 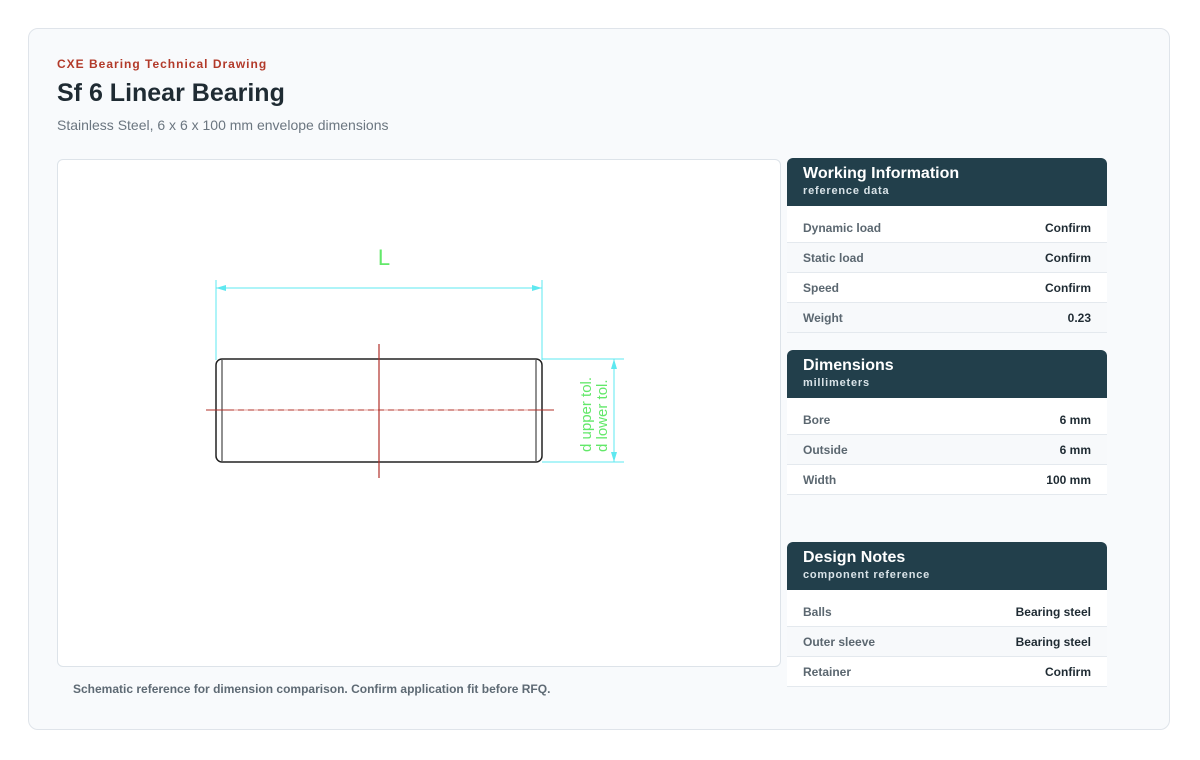 I want to click on length-label: L, so click(x=384, y=257).